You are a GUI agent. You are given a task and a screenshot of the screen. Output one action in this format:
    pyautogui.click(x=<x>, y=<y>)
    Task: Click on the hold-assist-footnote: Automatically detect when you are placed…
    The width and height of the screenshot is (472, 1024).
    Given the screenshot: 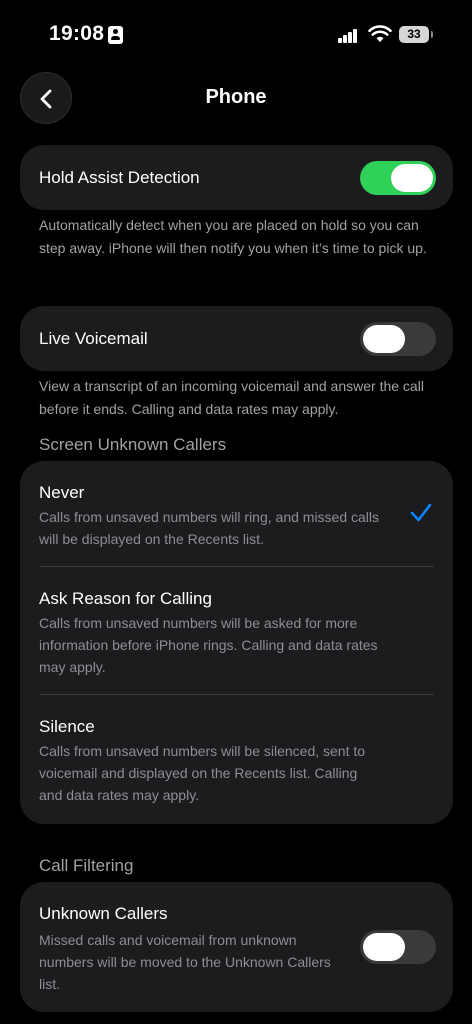 What is the action you would take?
    pyautogui.click(x=233, y=236)
    